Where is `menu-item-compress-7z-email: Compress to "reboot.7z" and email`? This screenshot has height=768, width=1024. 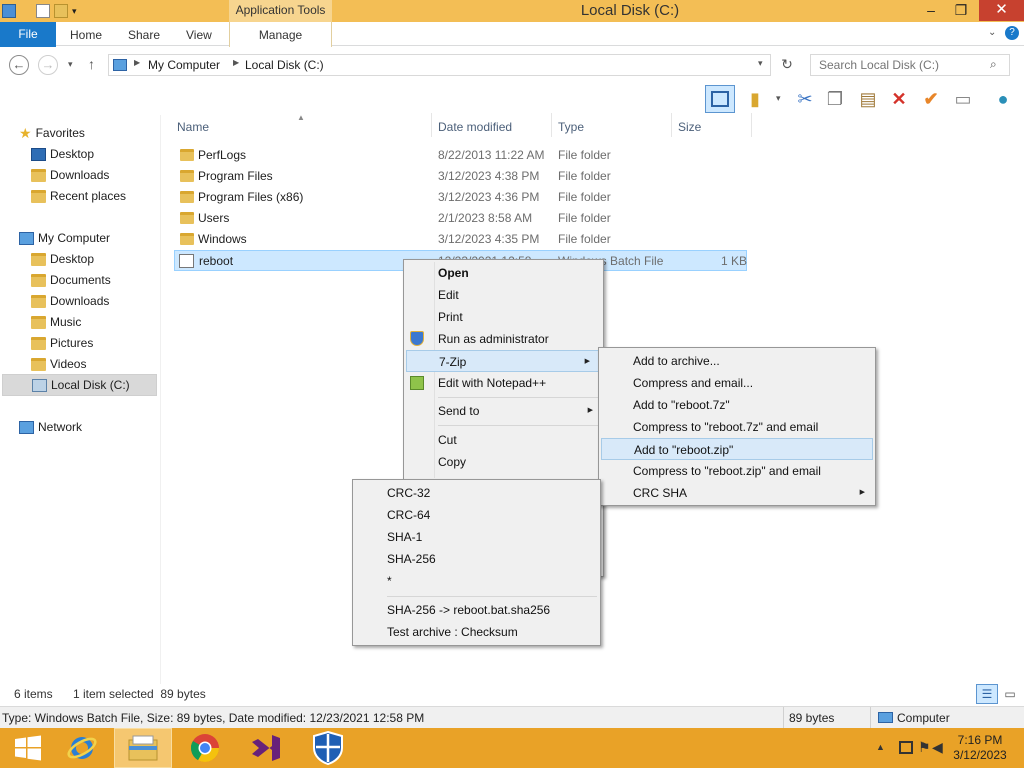 menu-item-compress-7z-email: Compress to "reboot.7z" and email is located at coordinates (737, 427).